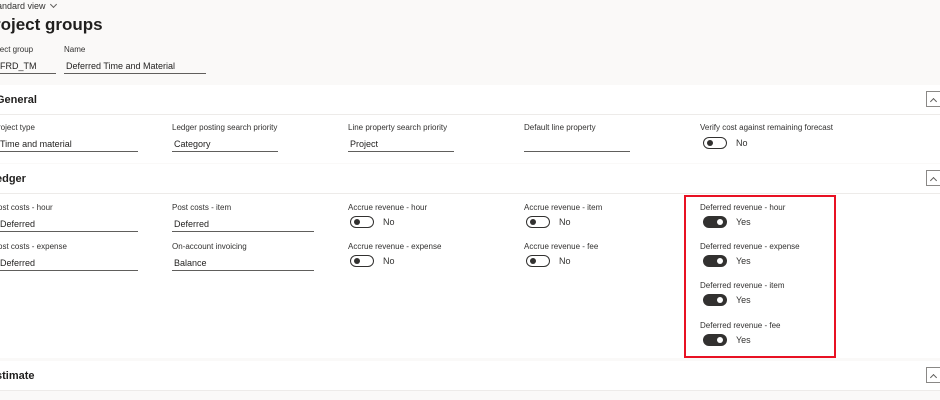 The image size is (940, 400). What do you see at coordinates (17, 376) in the screenshot?
I see `estimate-section-title: stimate` at bounding box center [17, 376].